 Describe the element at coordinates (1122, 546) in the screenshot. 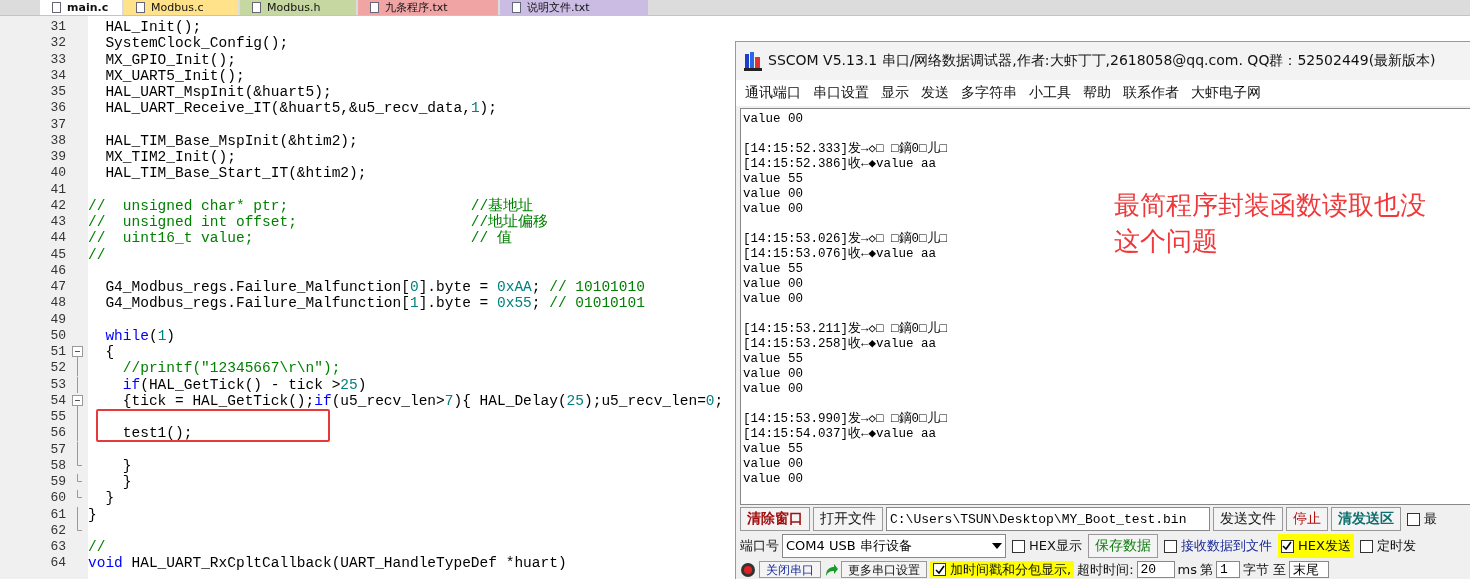

I see `save-data-button: 保存数据` at that location.